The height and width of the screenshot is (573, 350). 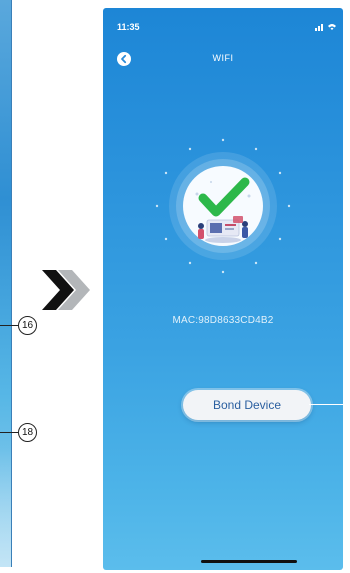 What do you see at coordinates (6, 283) in the screenshot?
I see `previous-screen-edge` at bounding box center [6, 283].